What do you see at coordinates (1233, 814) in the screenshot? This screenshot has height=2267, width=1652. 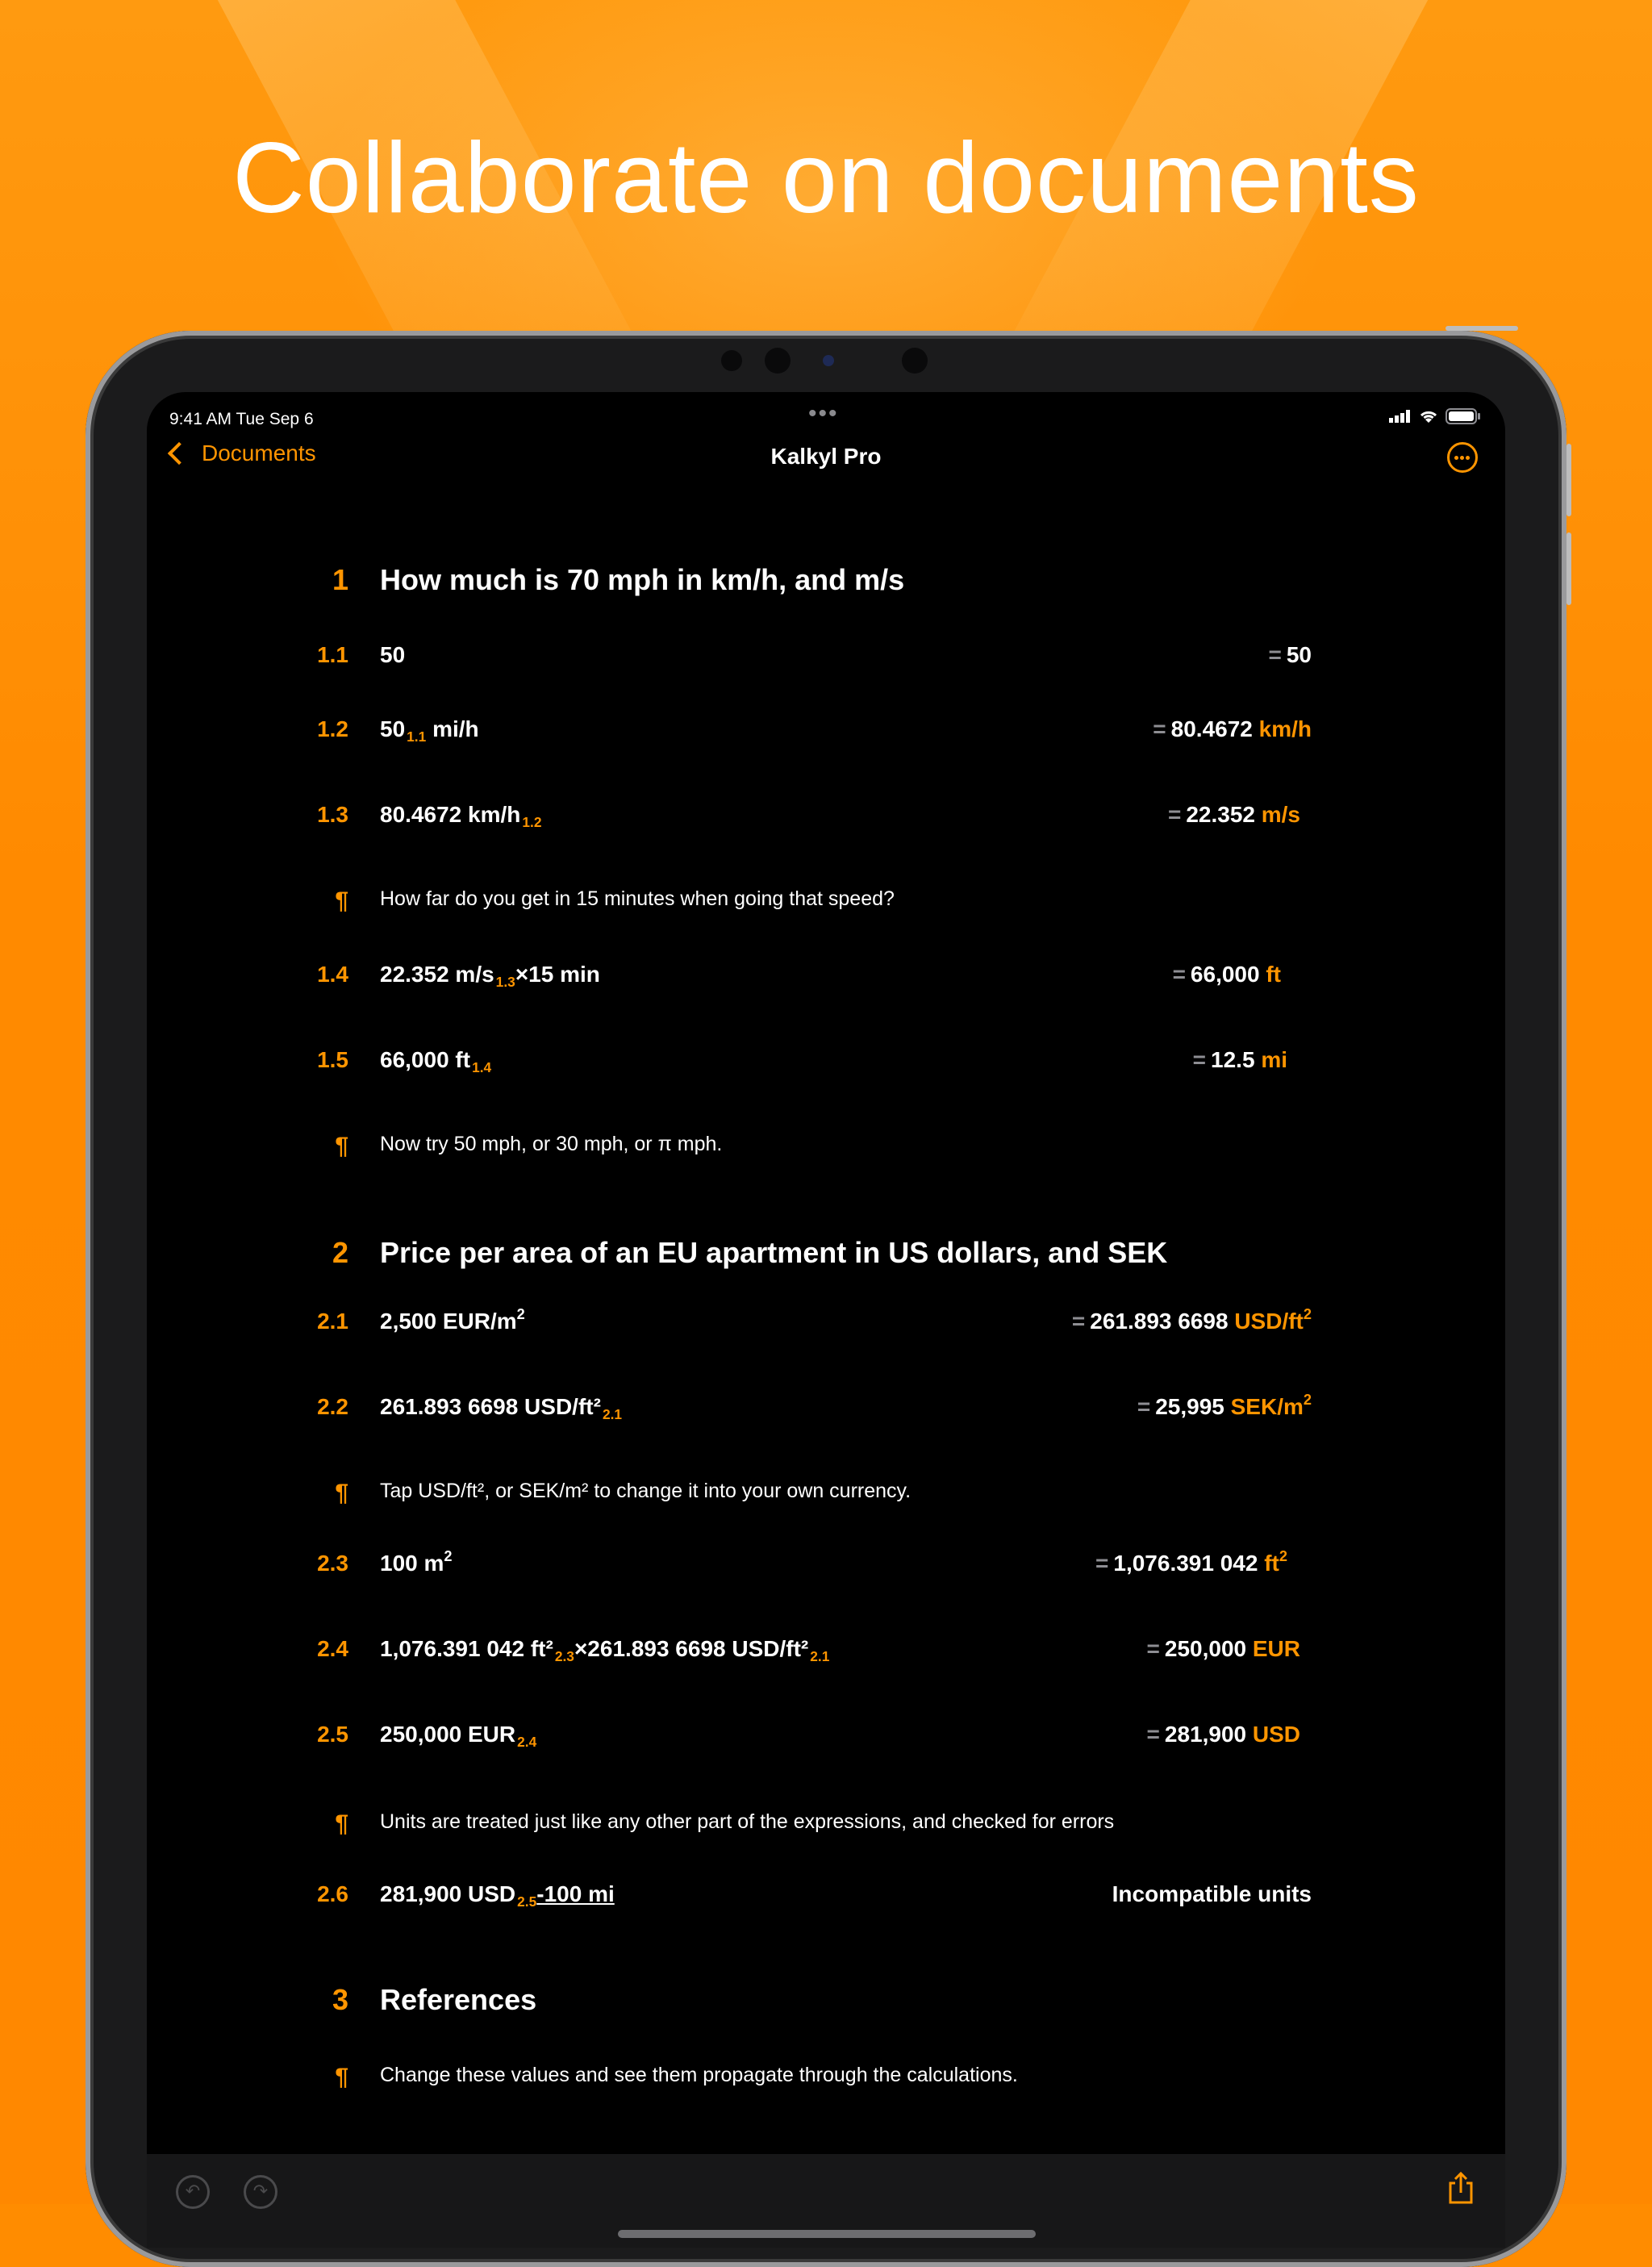 I see `line-result: = 22.352 m/s` at bounding box center [1233, 814].